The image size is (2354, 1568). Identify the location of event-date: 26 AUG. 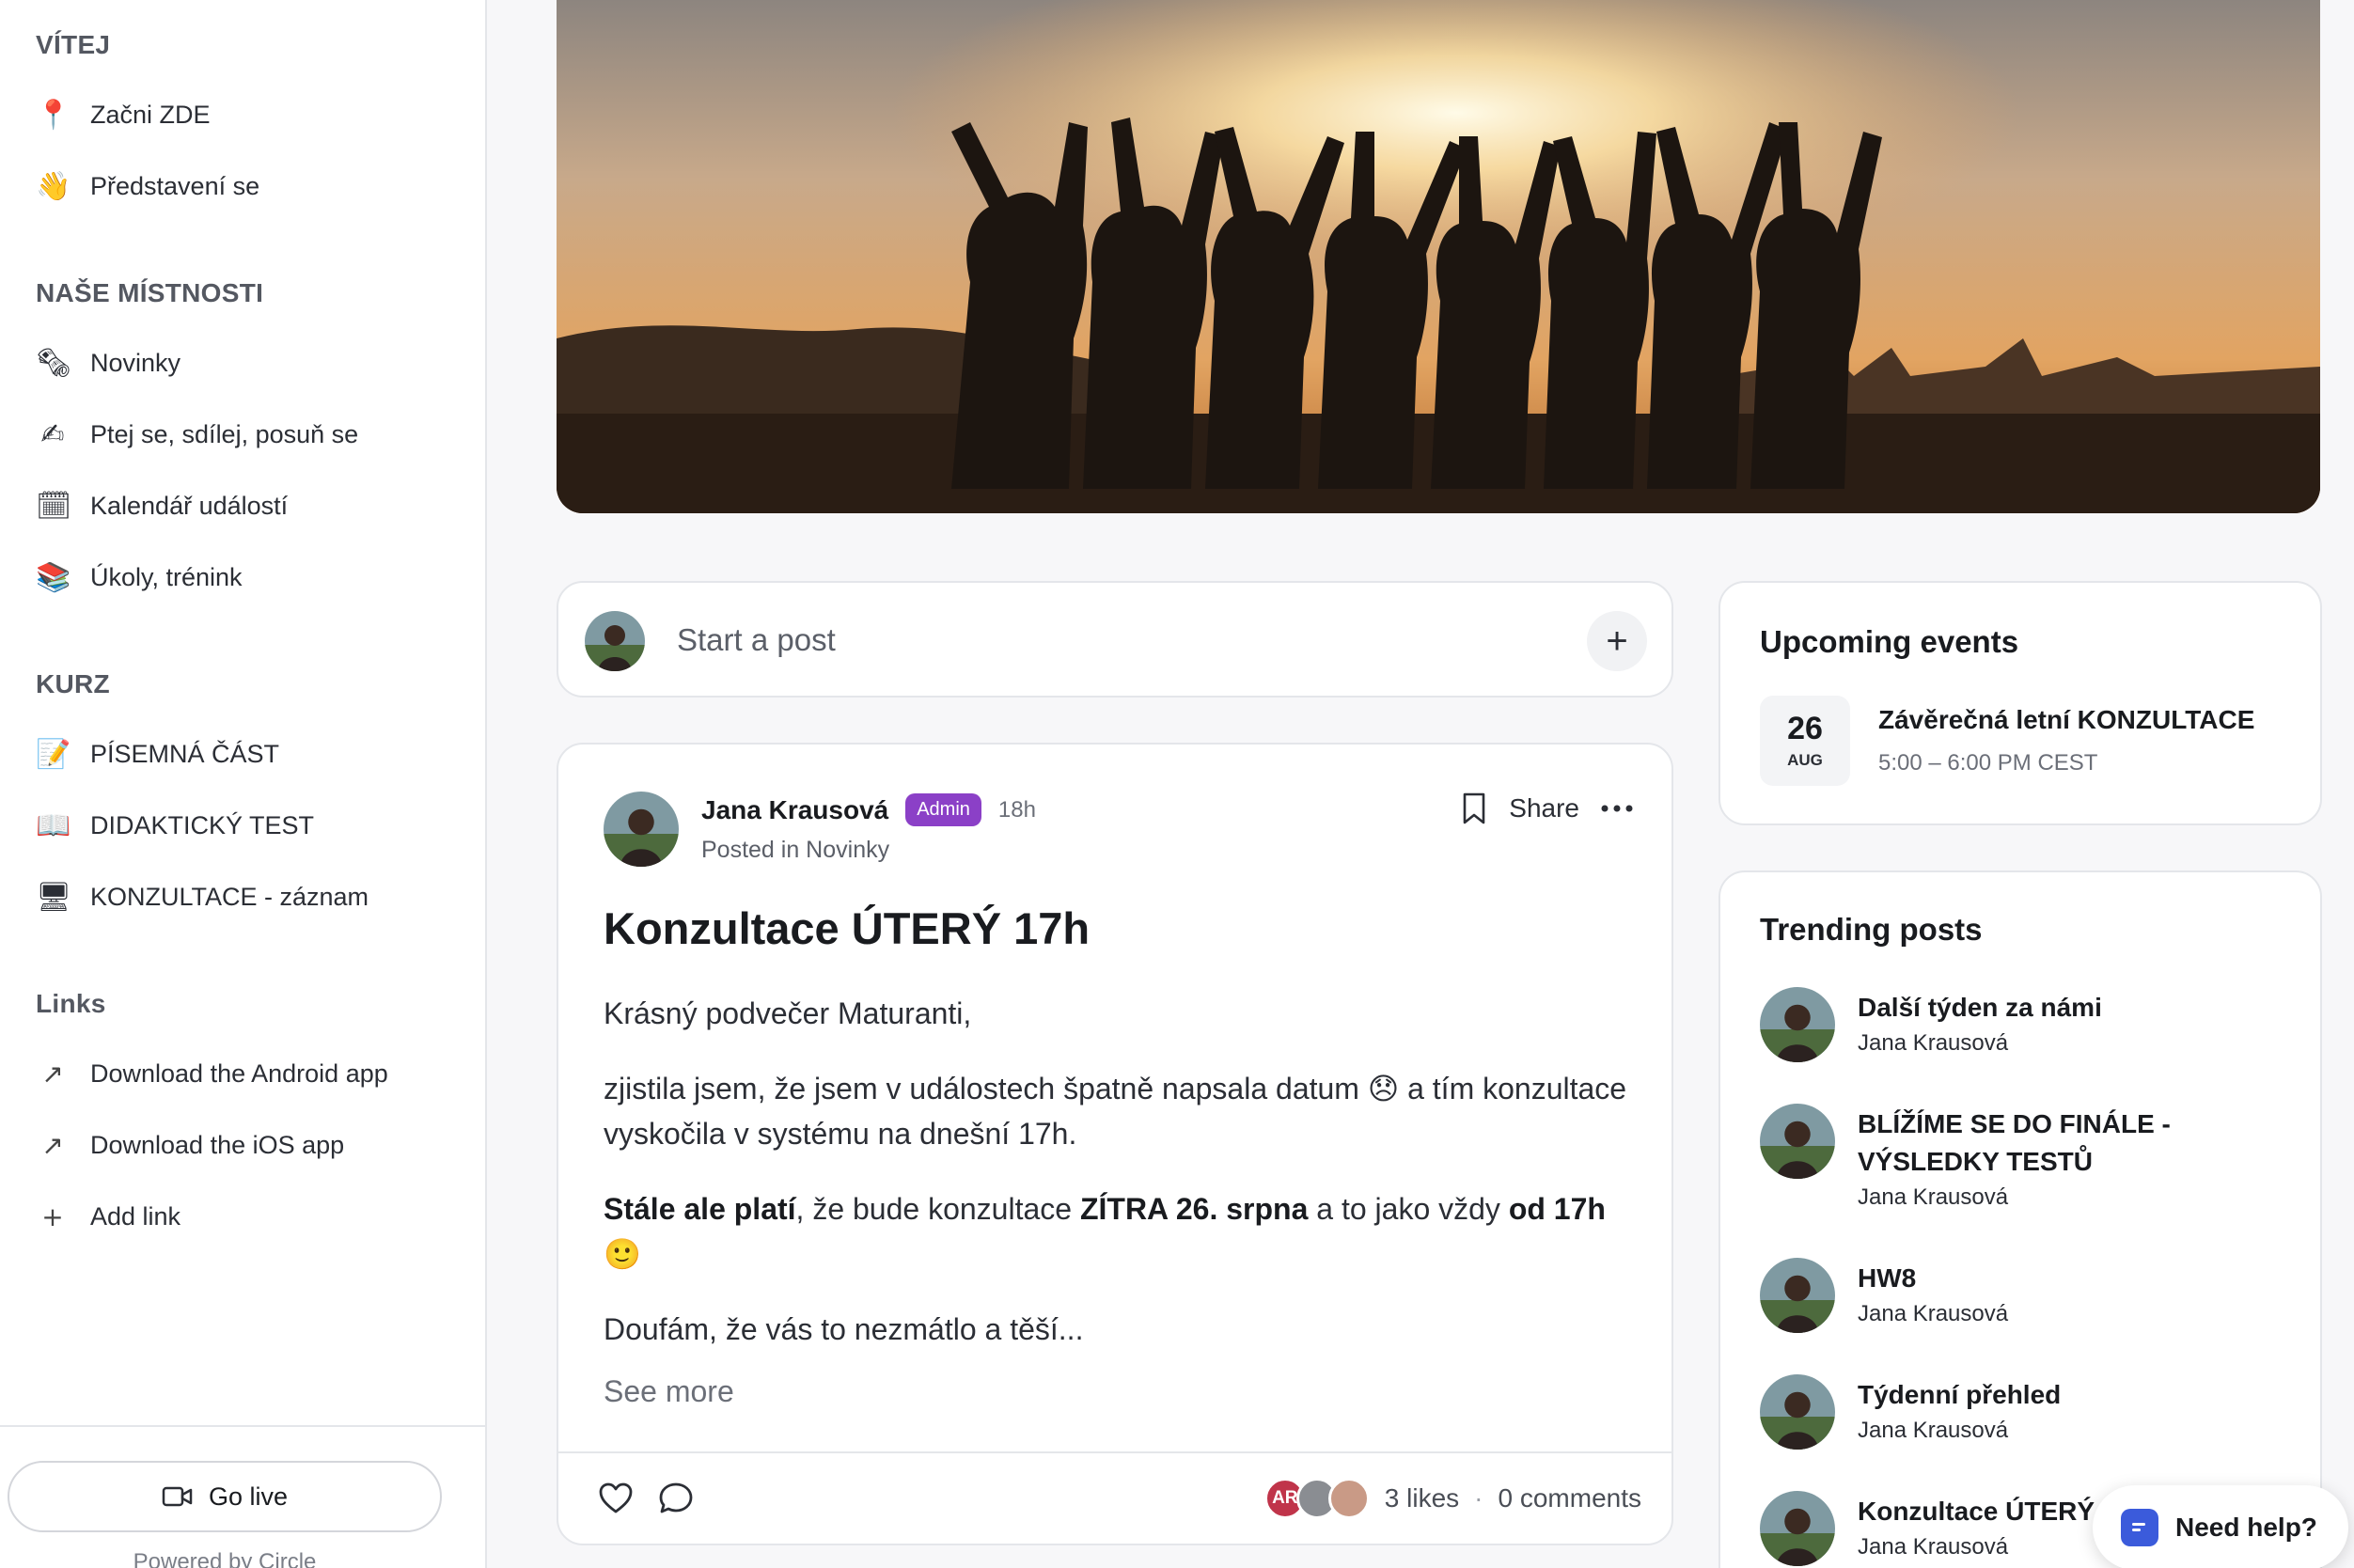
(1805, 741).